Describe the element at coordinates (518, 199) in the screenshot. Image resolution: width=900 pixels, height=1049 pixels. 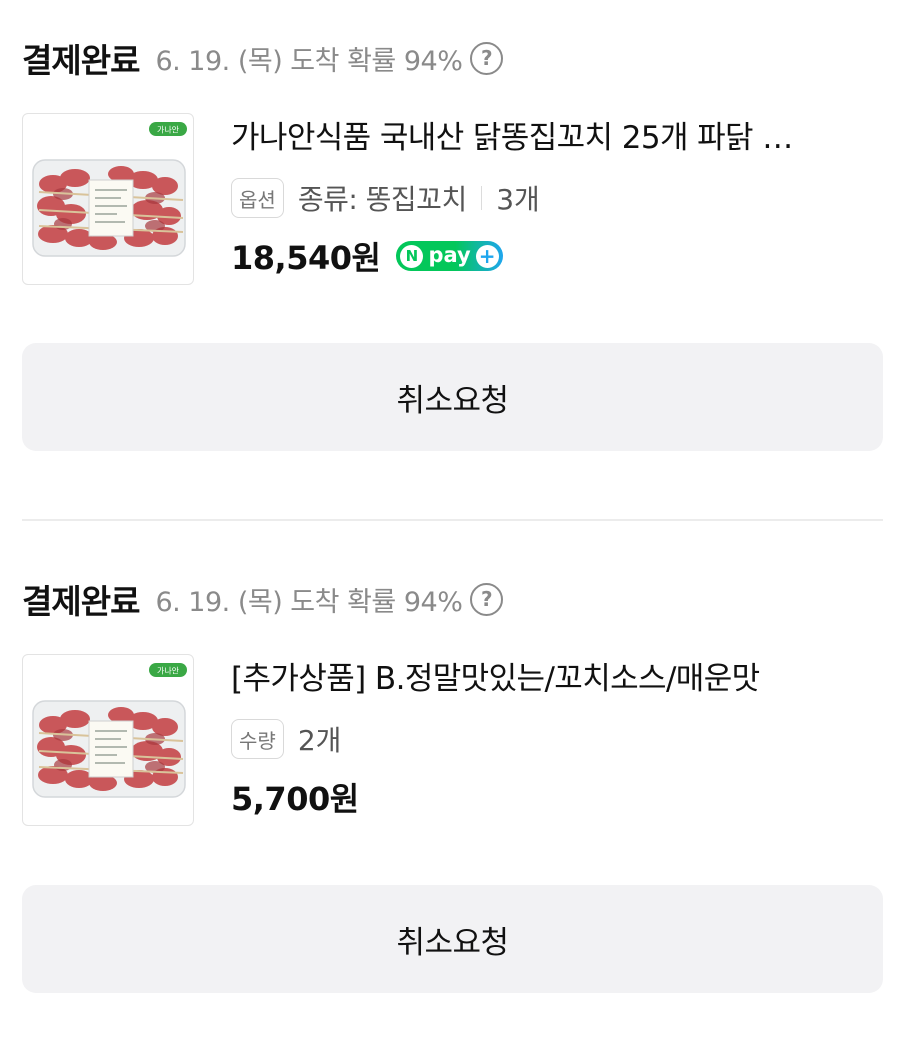
I see `option-quantity: 3개` at that location.